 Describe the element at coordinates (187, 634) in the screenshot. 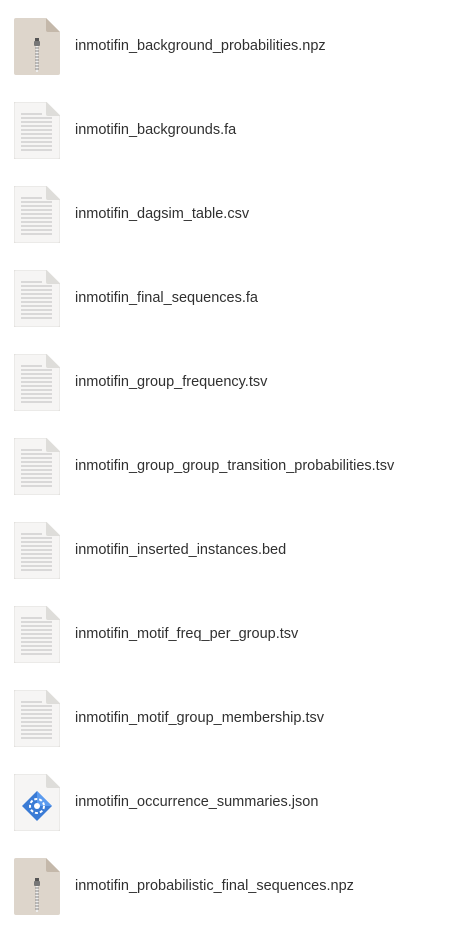

I see `file-name: inmotifin_motif_freq_per_group.tsv` at that location.